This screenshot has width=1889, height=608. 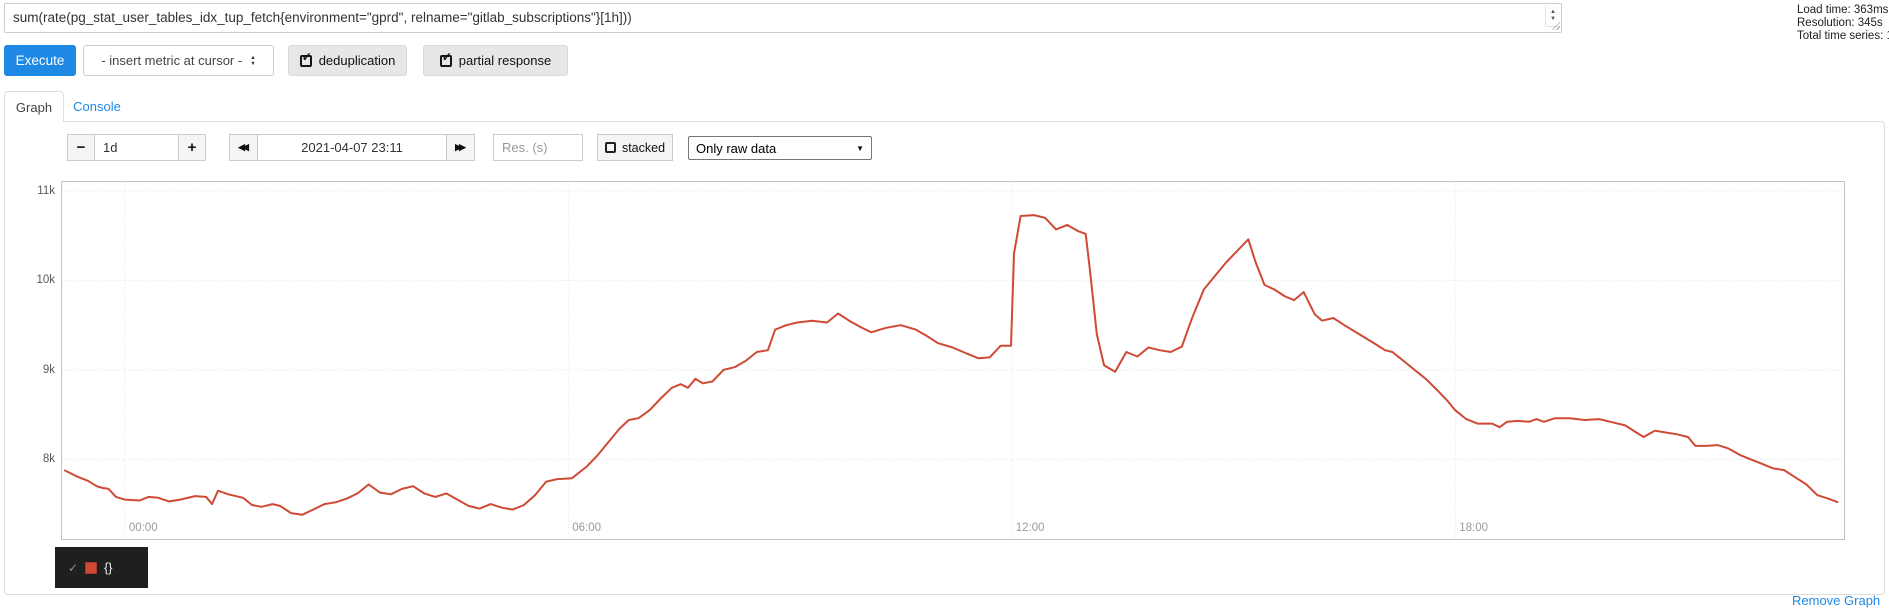 What do you see at coordinates (108, 567) in the screenshot?
I see `series-label: {}` at bounding box center [108, 567].